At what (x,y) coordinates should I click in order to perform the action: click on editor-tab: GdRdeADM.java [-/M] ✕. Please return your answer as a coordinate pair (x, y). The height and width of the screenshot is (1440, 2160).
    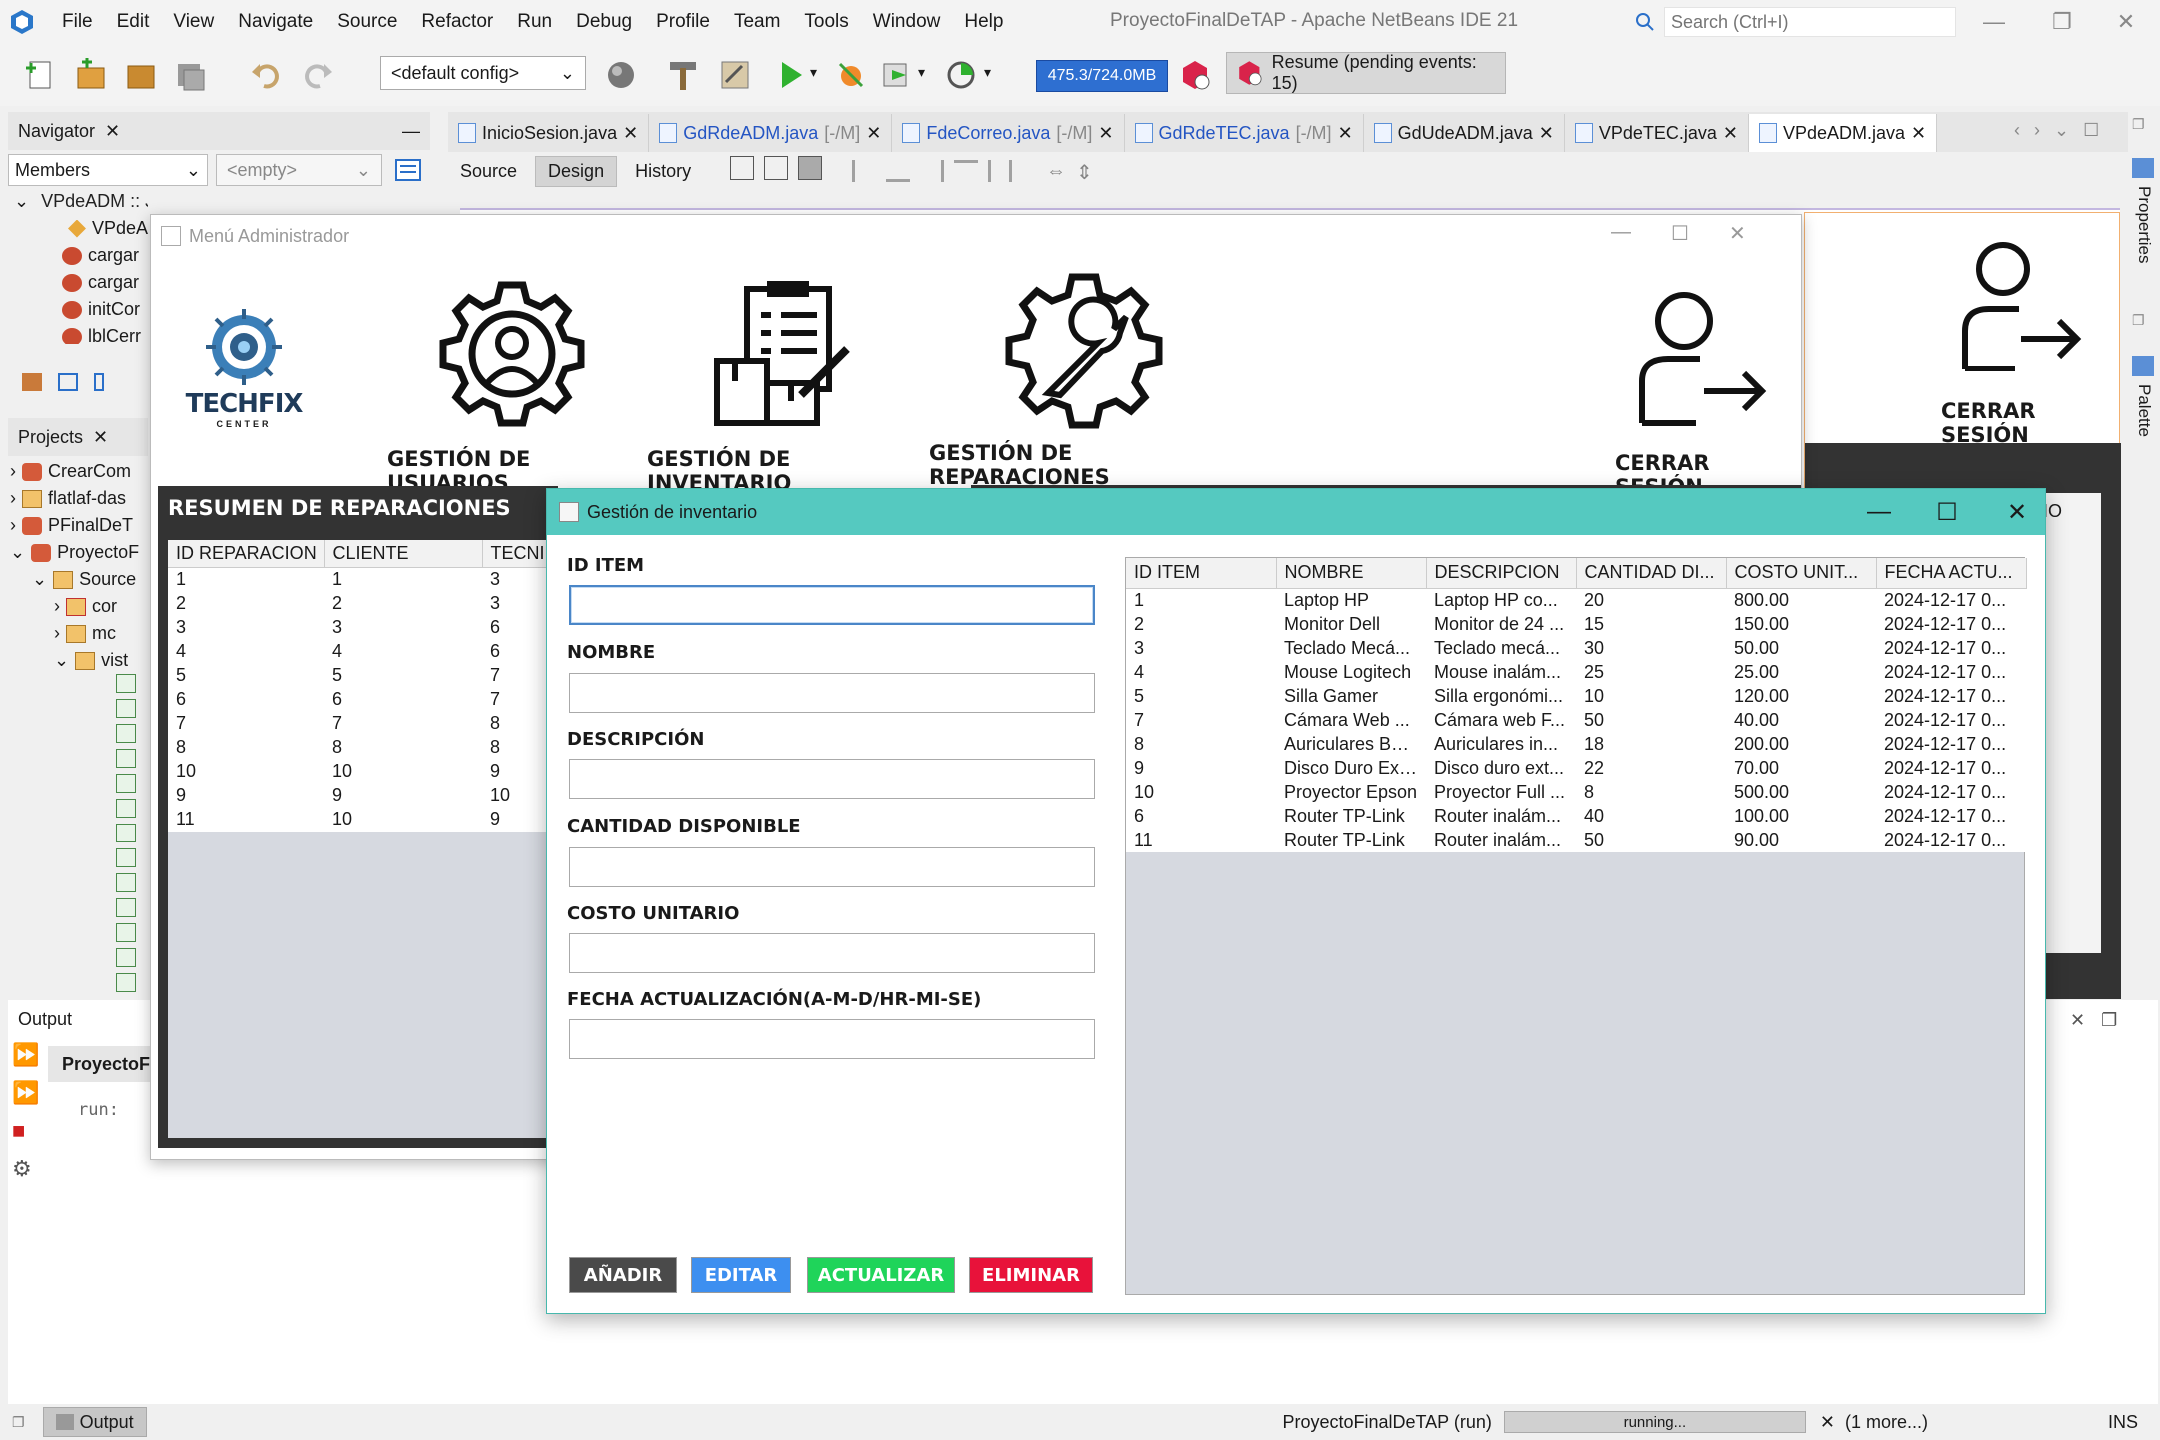
    Looking at the image, I should click on (771, 133).